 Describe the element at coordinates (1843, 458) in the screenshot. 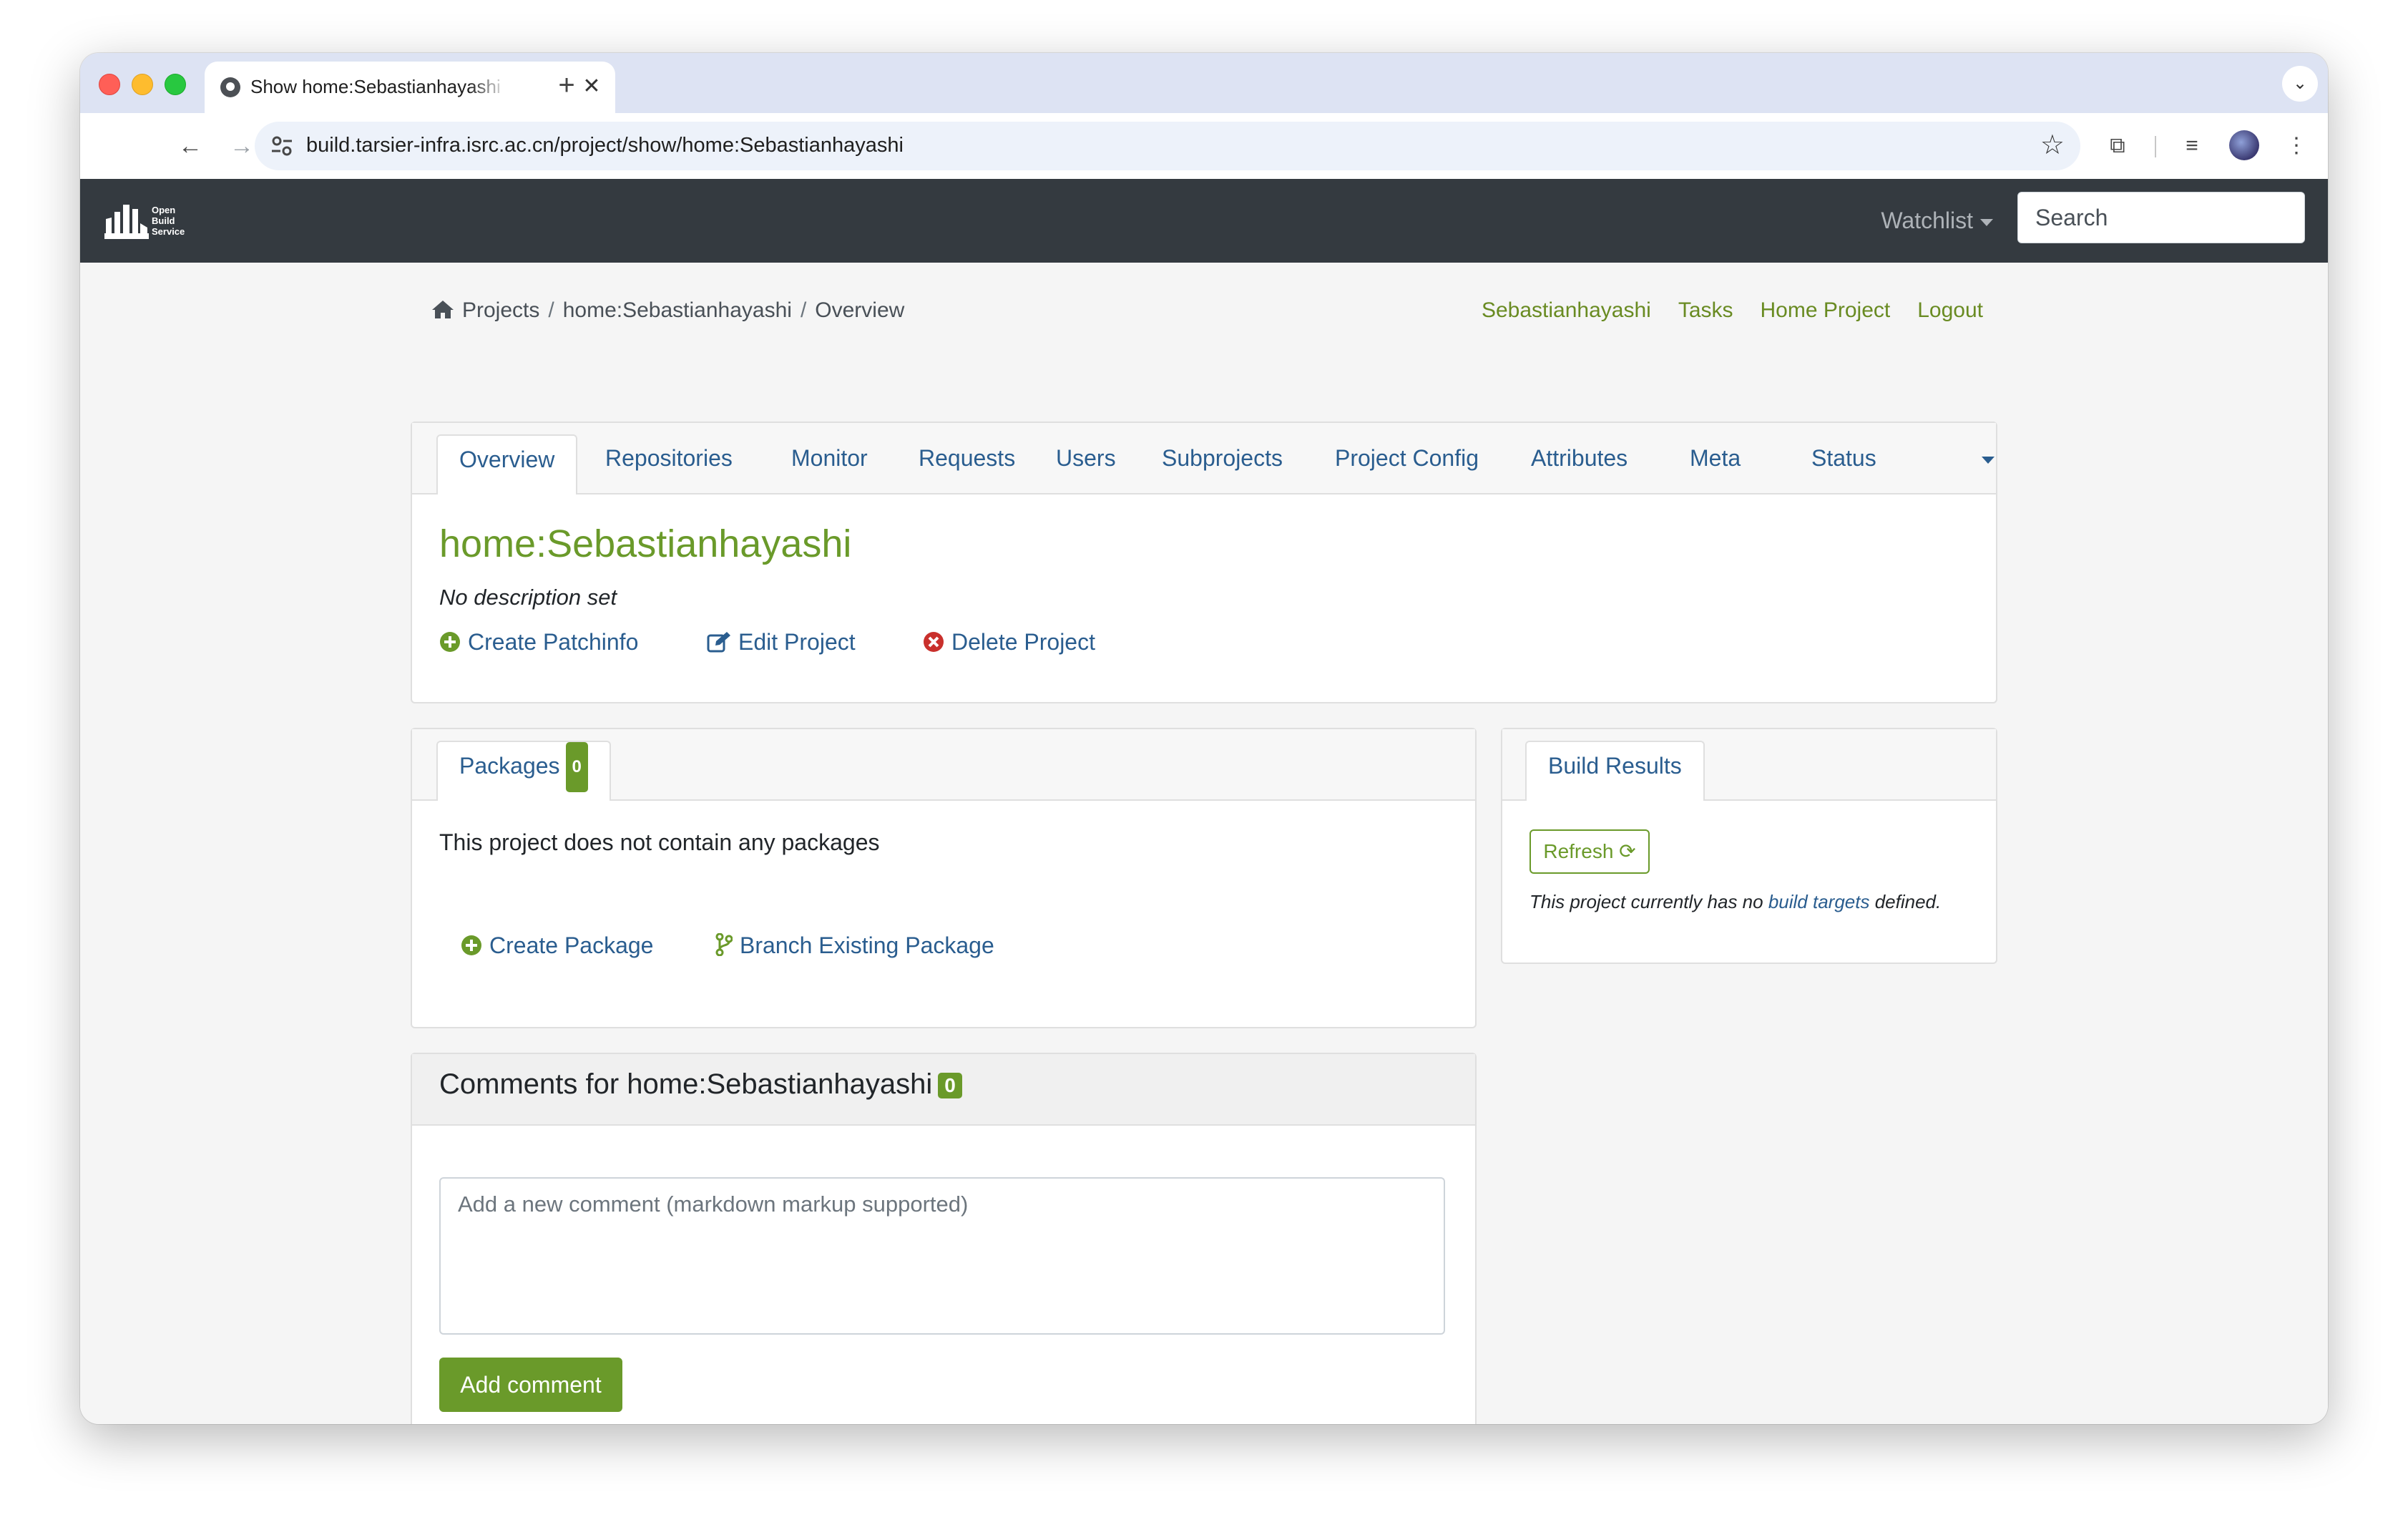

I see `tab-status: Status` at that location.